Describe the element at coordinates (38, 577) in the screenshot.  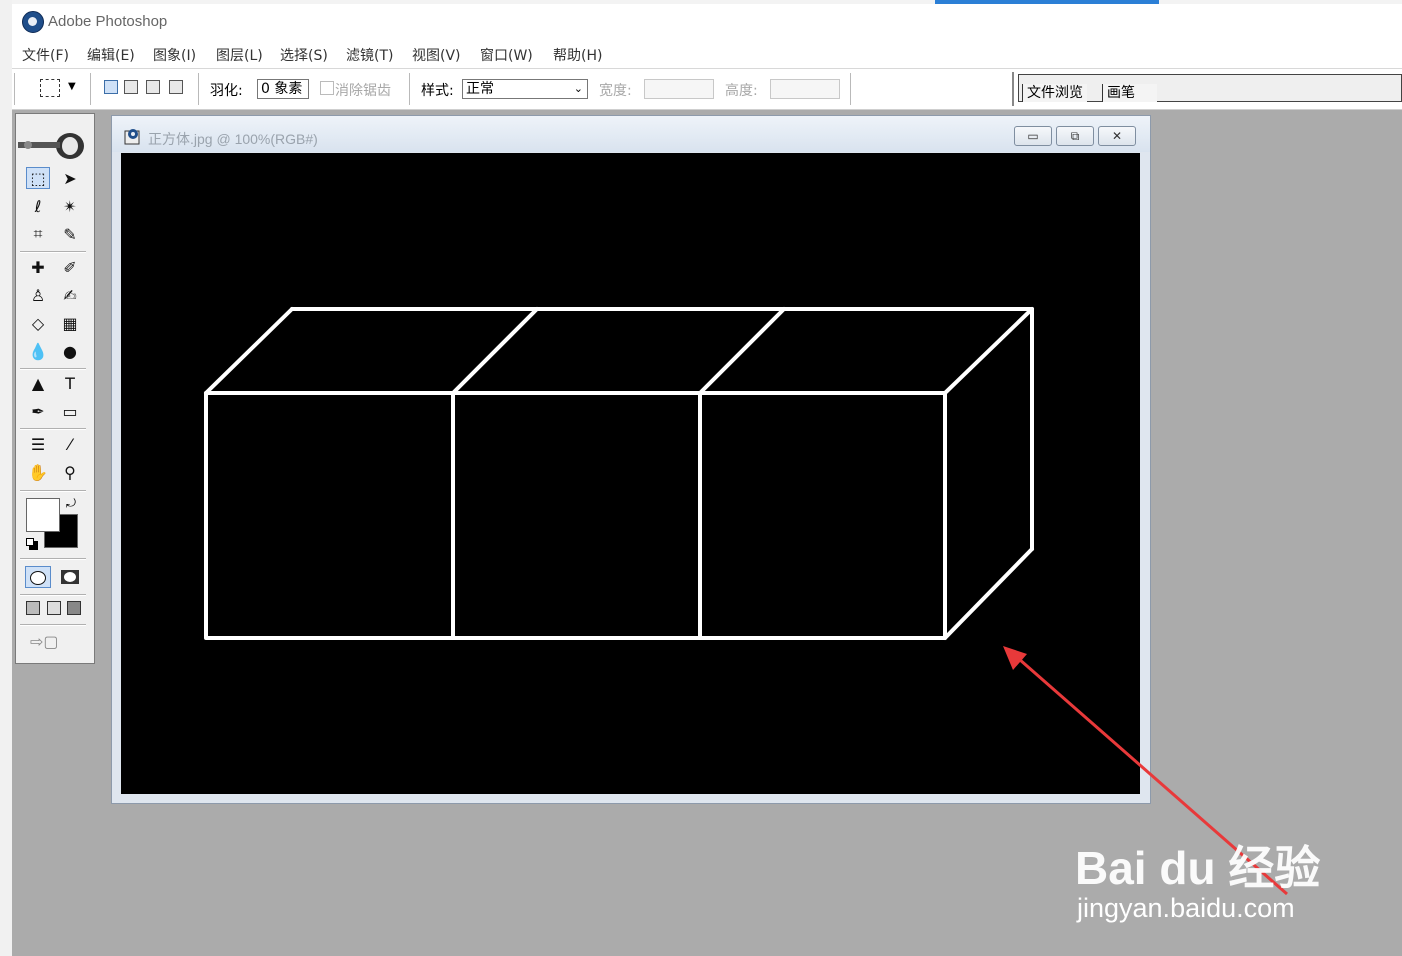
I see `standard-mode-icon` at that location.